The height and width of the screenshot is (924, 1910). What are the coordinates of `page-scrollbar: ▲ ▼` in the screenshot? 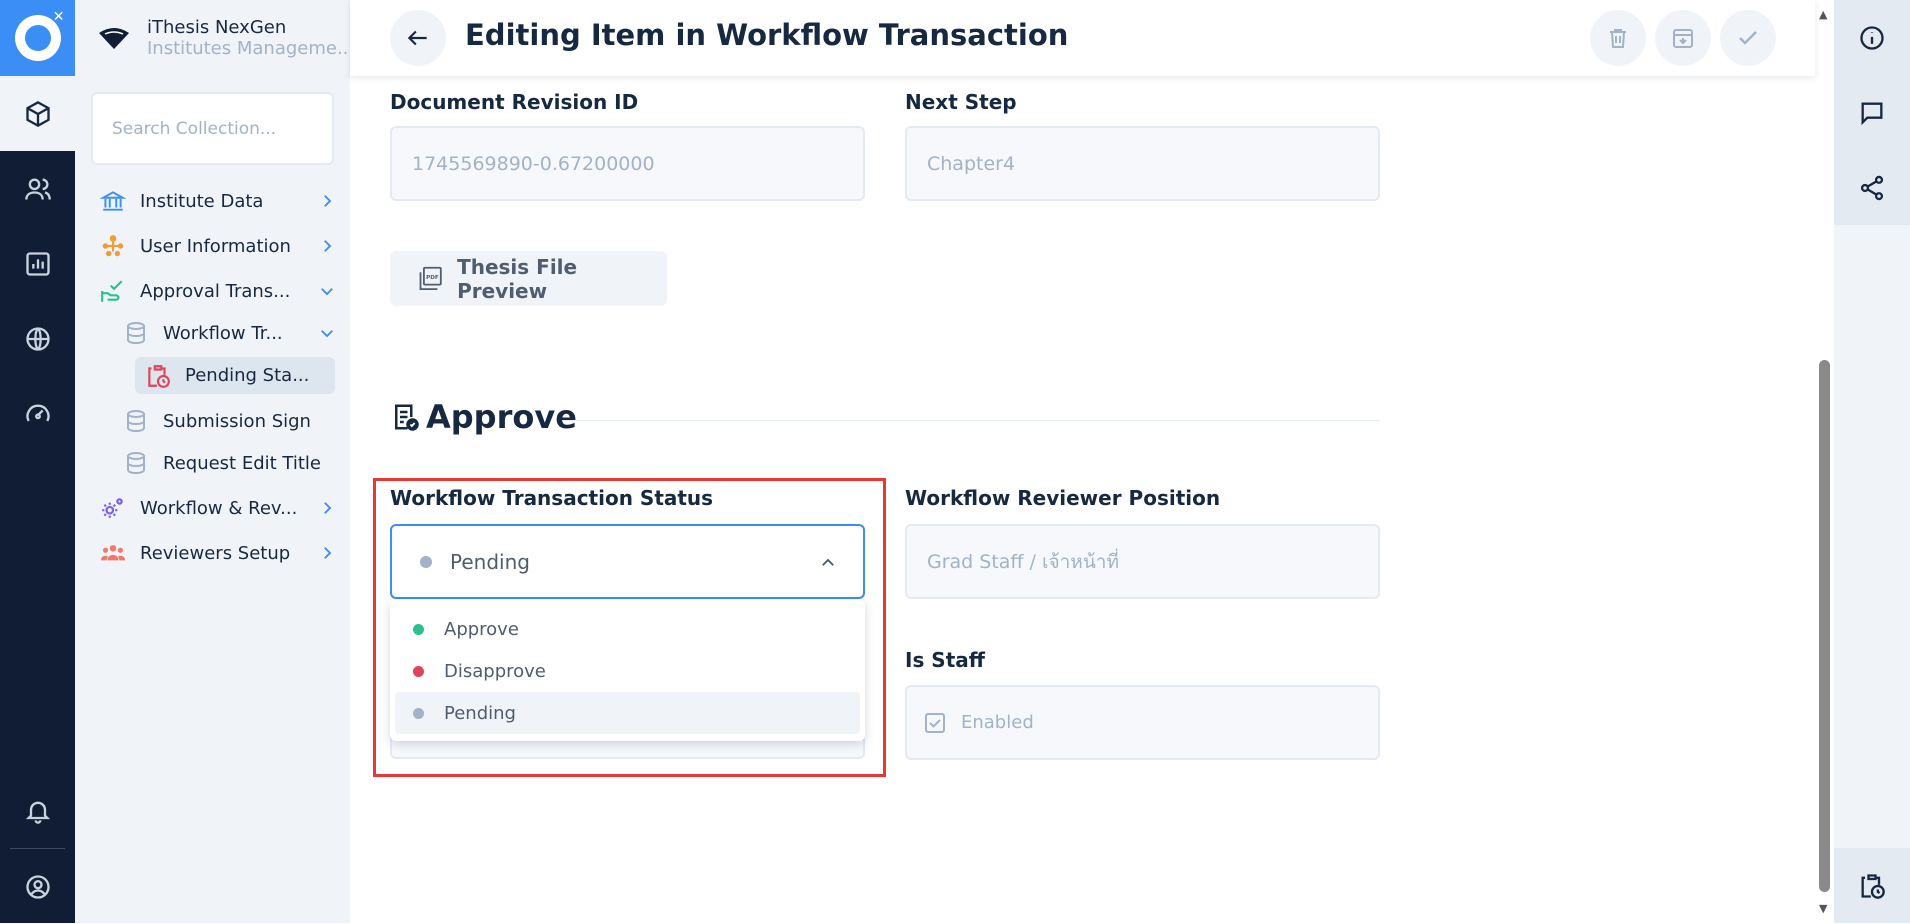 It's located at (1824, 461).